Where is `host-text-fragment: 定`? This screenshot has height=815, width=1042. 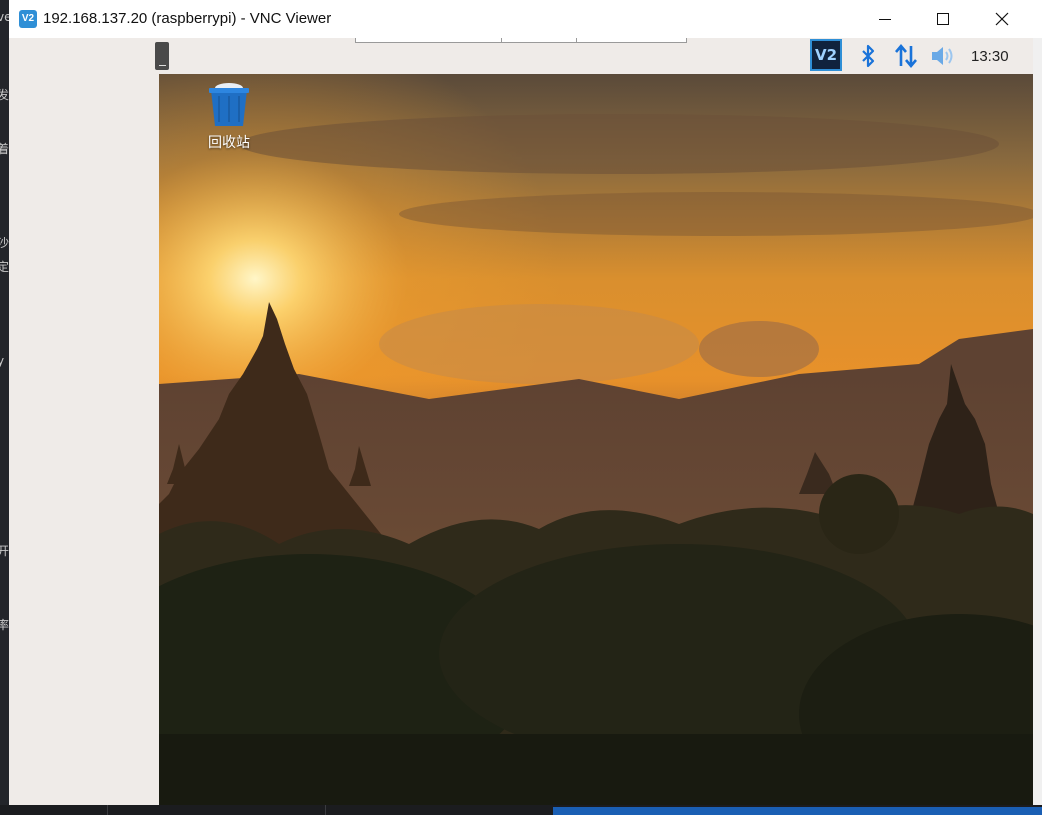 host-text-fragment: 定 is located at coordinates (4, 267).